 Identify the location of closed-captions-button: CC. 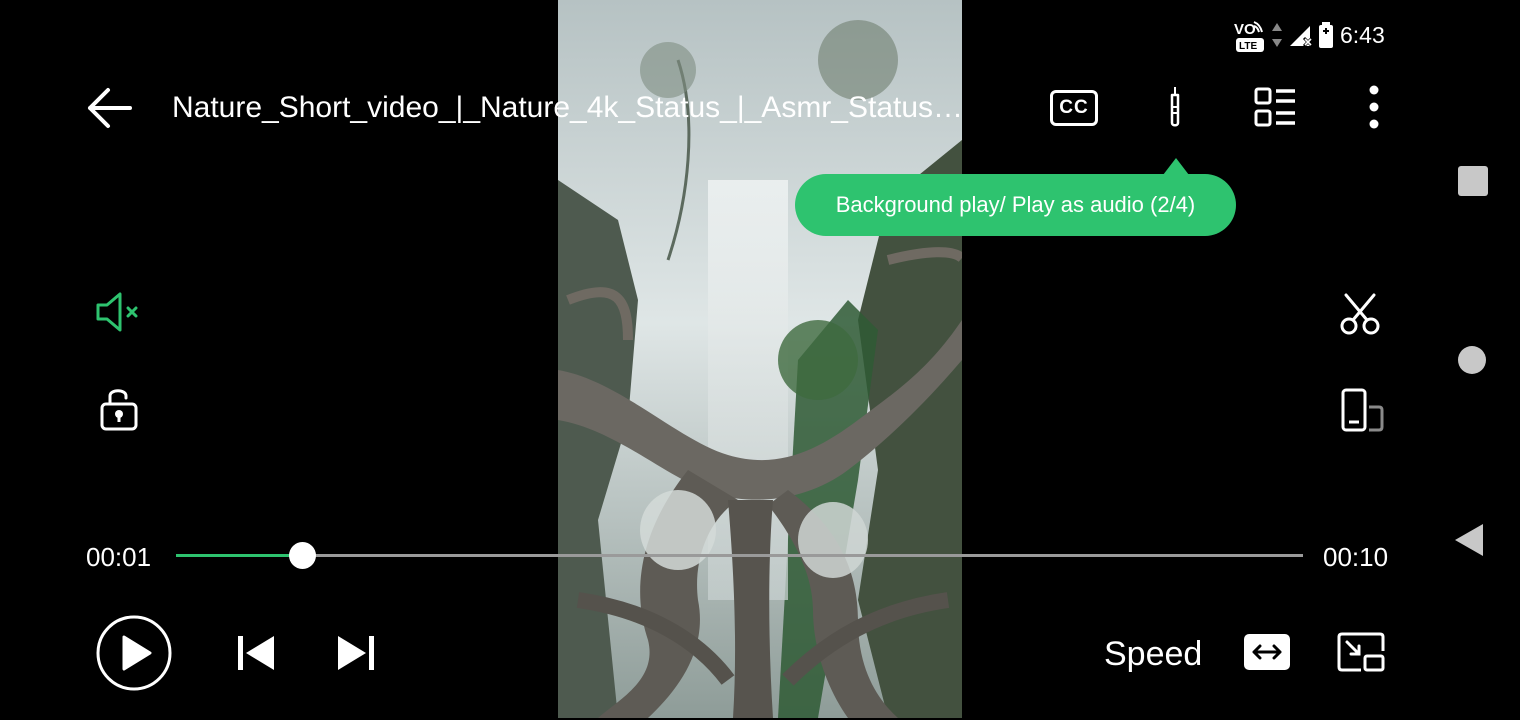
(1074, 108).